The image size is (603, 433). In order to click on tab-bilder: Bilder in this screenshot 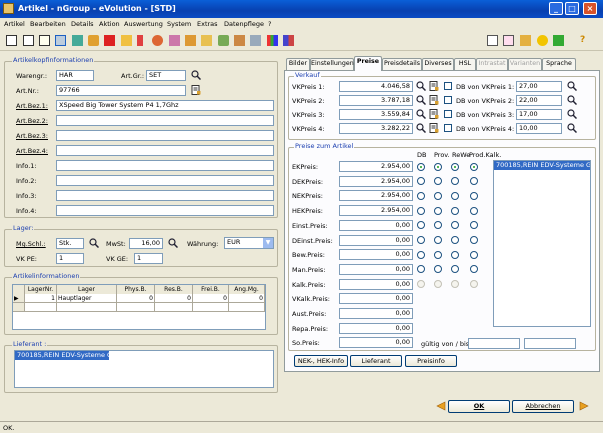, I will do `click(298, 64)`.